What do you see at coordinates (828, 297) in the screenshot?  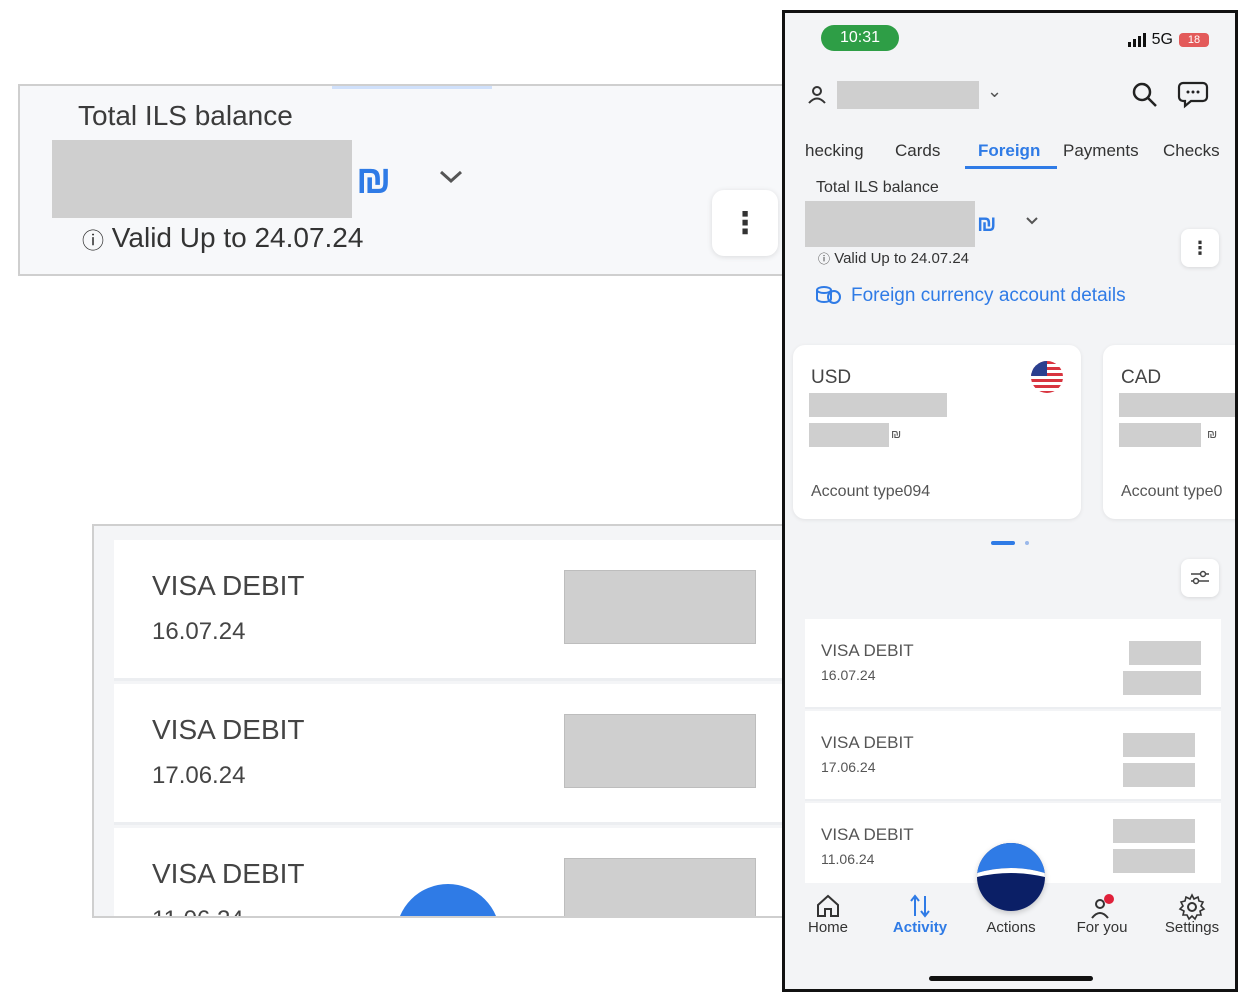 I see `coins-icon` at bounding box center [828, 297].